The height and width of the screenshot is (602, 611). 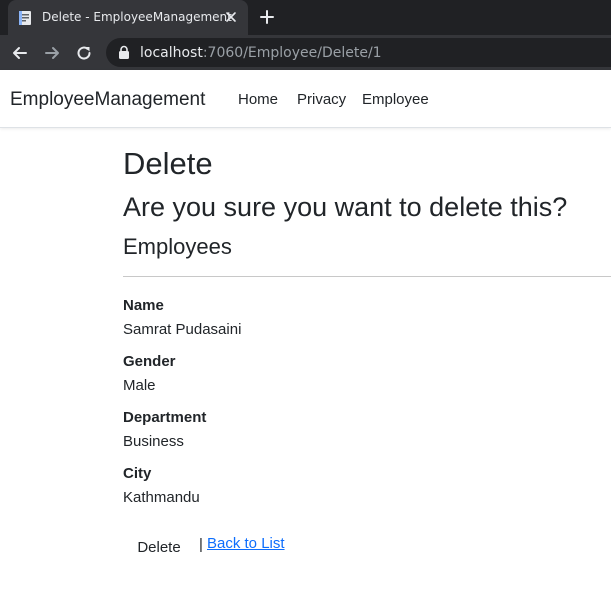 What do you see at coordinates (367, 276) in the screenshot?
I see `divider` at bounding box center [367, 276].